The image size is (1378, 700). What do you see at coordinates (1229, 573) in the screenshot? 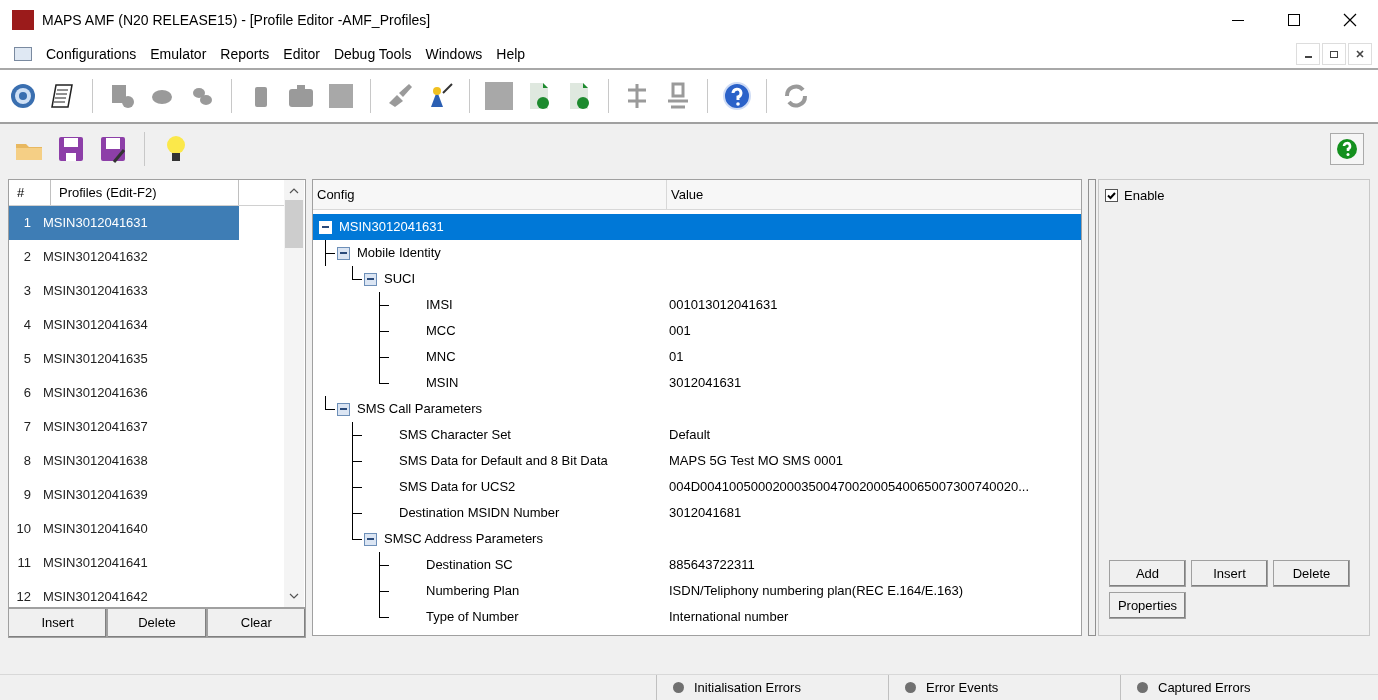
I see `side-action-button: Insert` at bounding box center [1229, 573].